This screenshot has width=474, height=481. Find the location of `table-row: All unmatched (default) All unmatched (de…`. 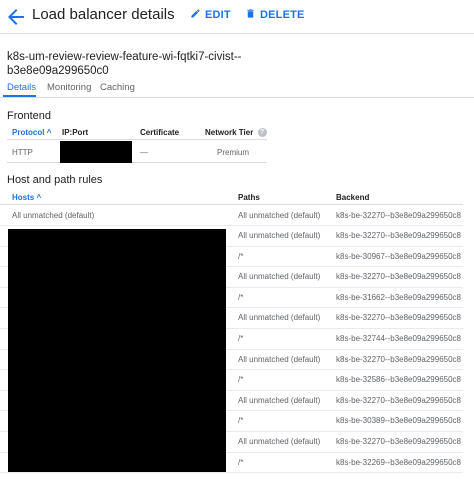

table-row: All unmatched (default) All unmatched (de… is located at coordinates (231, 216).